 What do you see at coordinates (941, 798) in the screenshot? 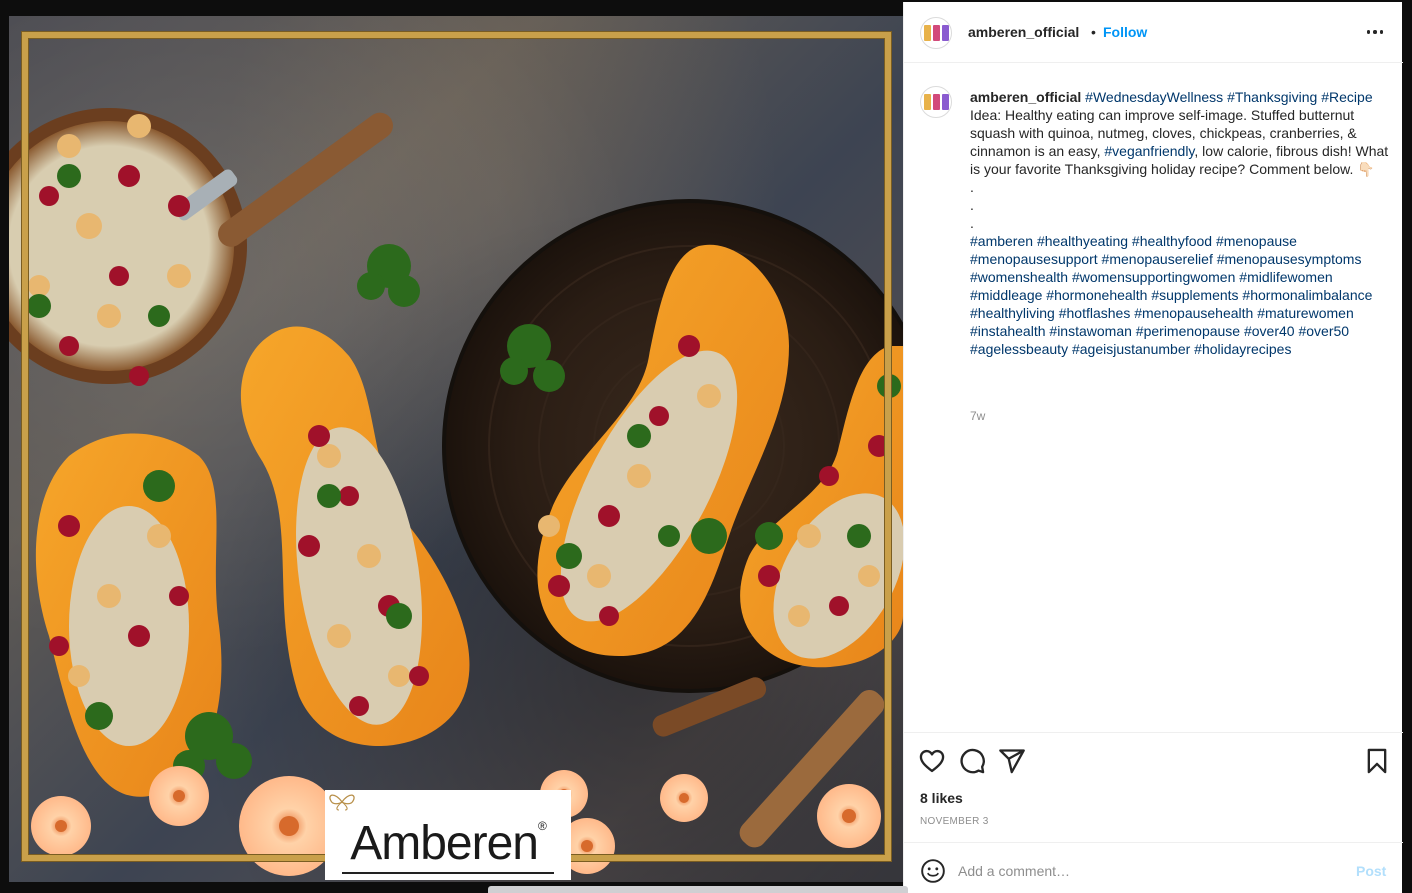
I see `likes-count: 8 likes` at bounding box center [941, 798].